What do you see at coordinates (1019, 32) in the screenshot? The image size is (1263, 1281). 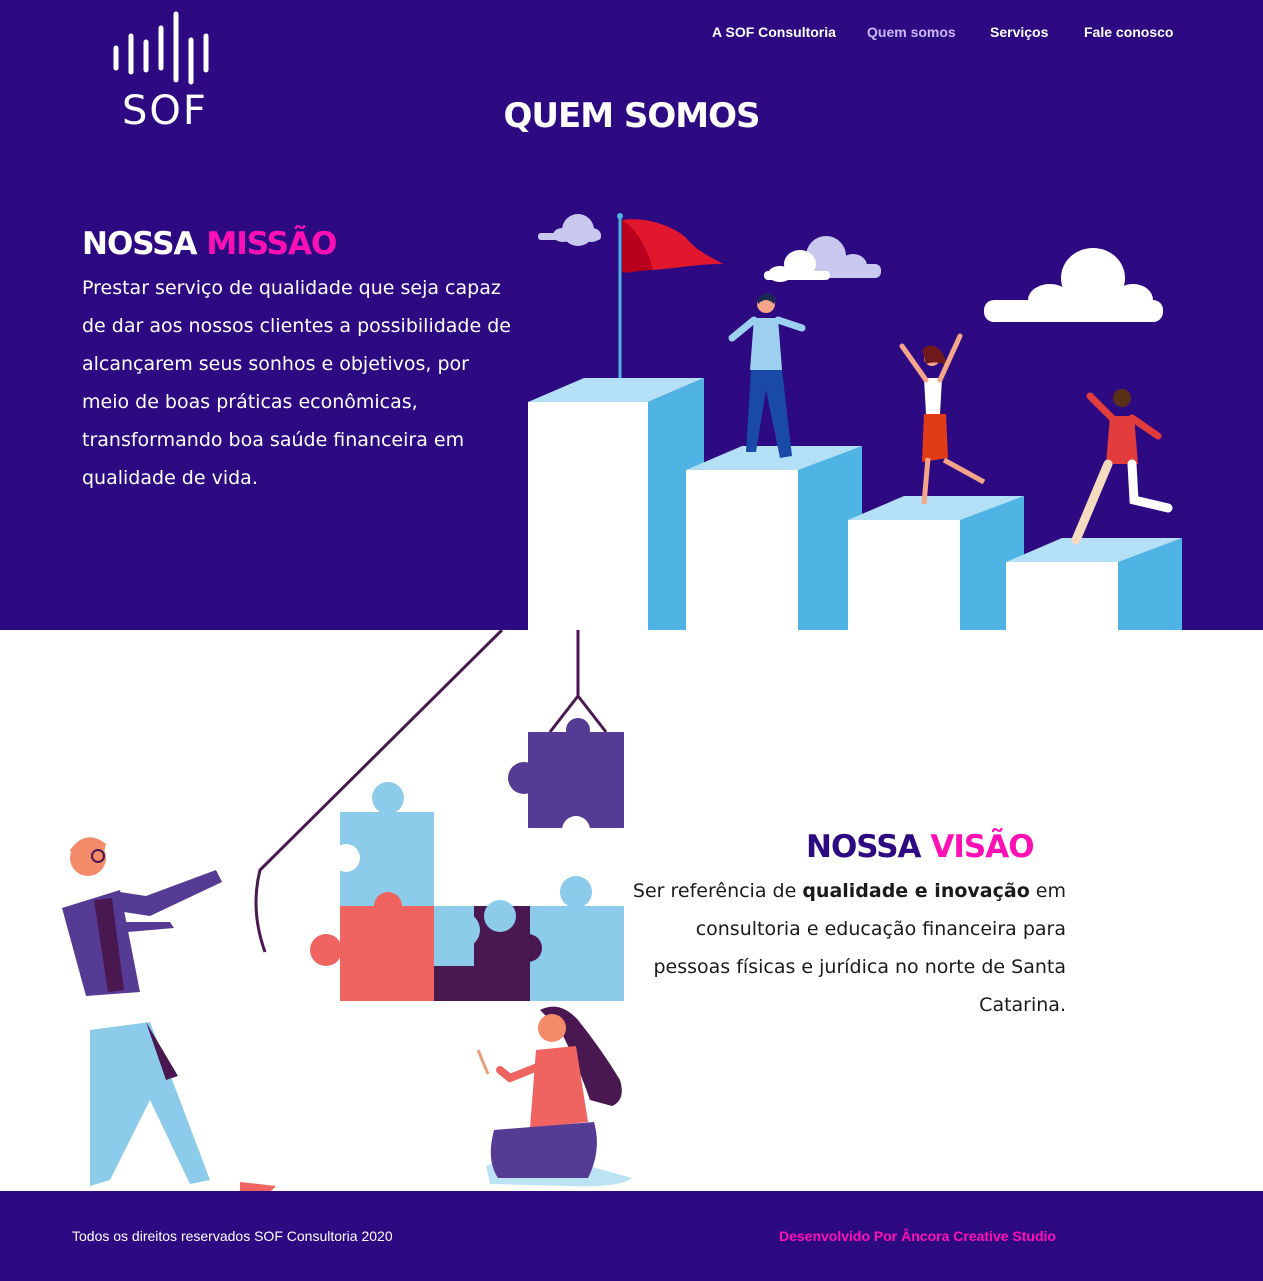 I see `nav-item-servicos: Serviços` at bounding box center [1019, 32].